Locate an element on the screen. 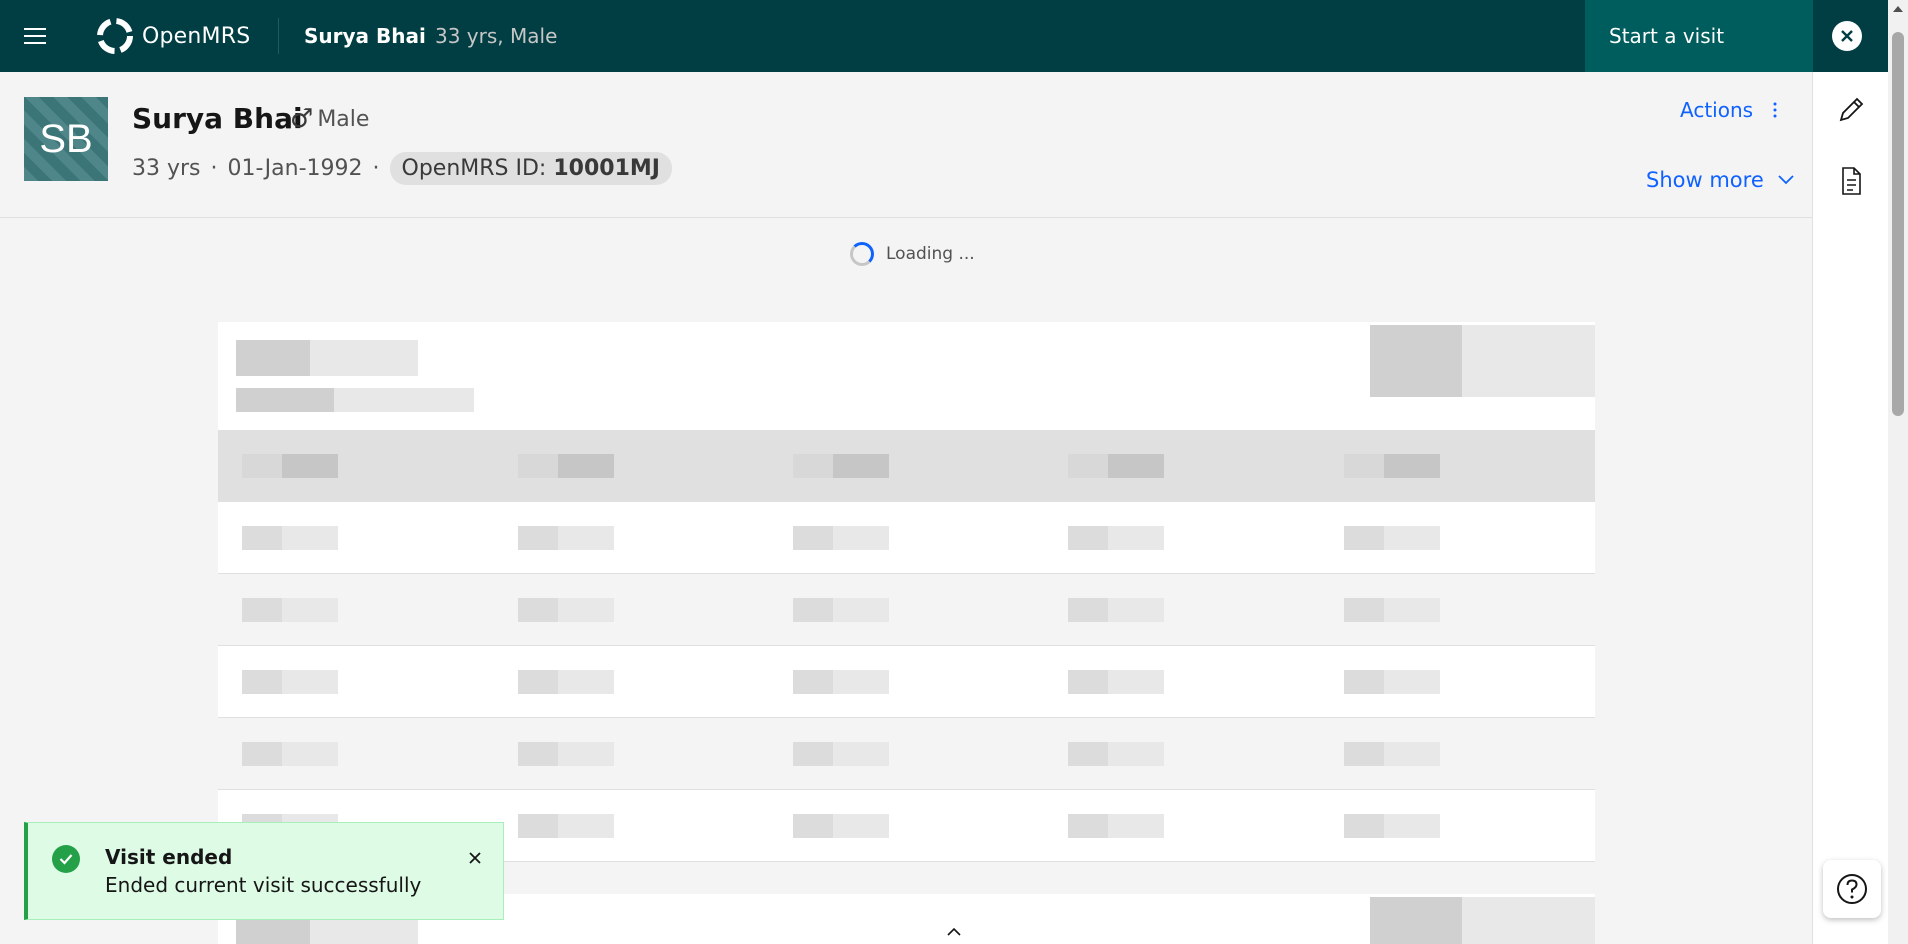 The image size is (1908, 944). male-gender-icon: ♂ is located at coordinates (302, 119).